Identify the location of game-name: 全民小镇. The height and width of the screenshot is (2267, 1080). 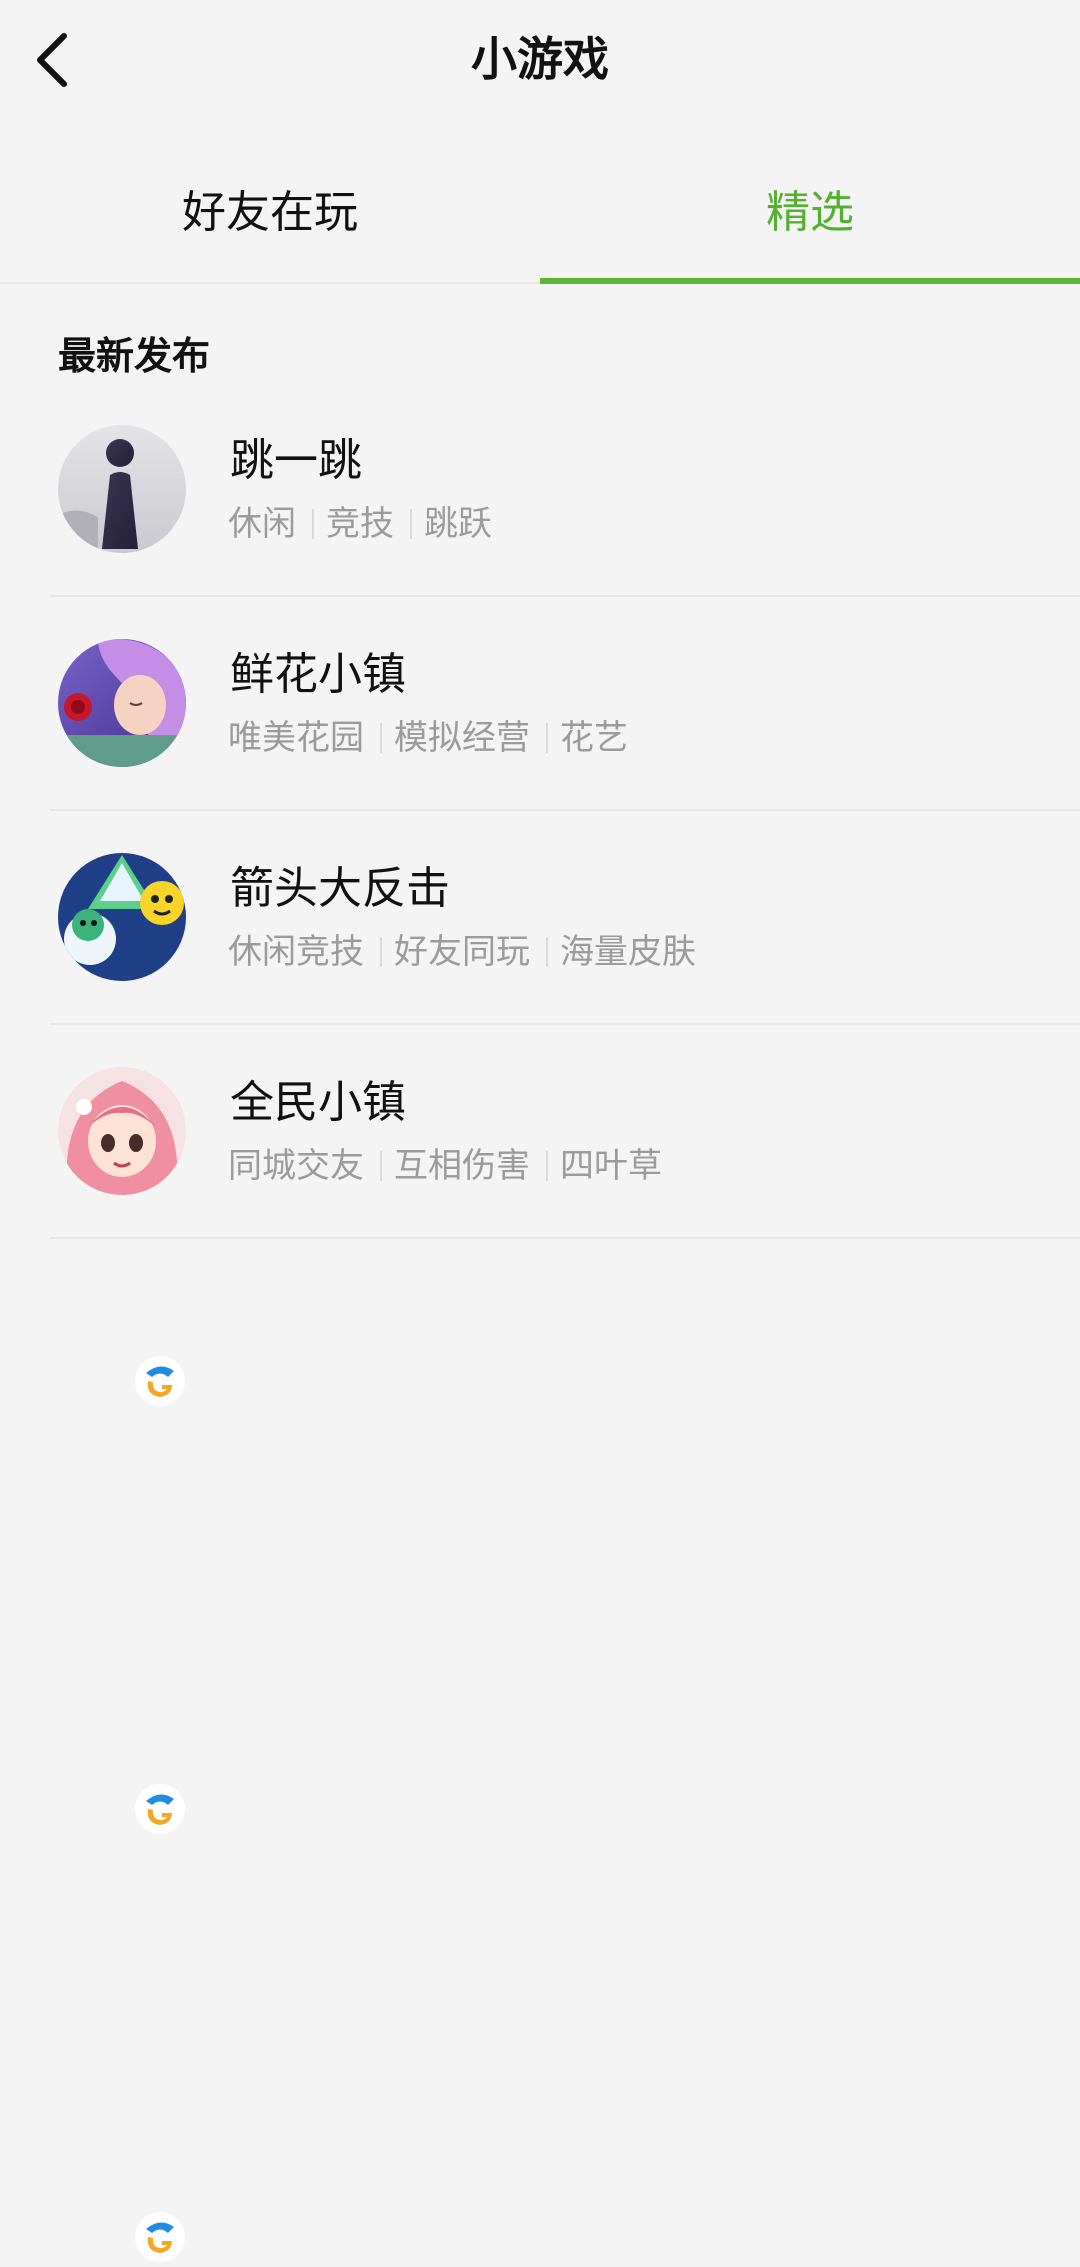
(318, 1102).